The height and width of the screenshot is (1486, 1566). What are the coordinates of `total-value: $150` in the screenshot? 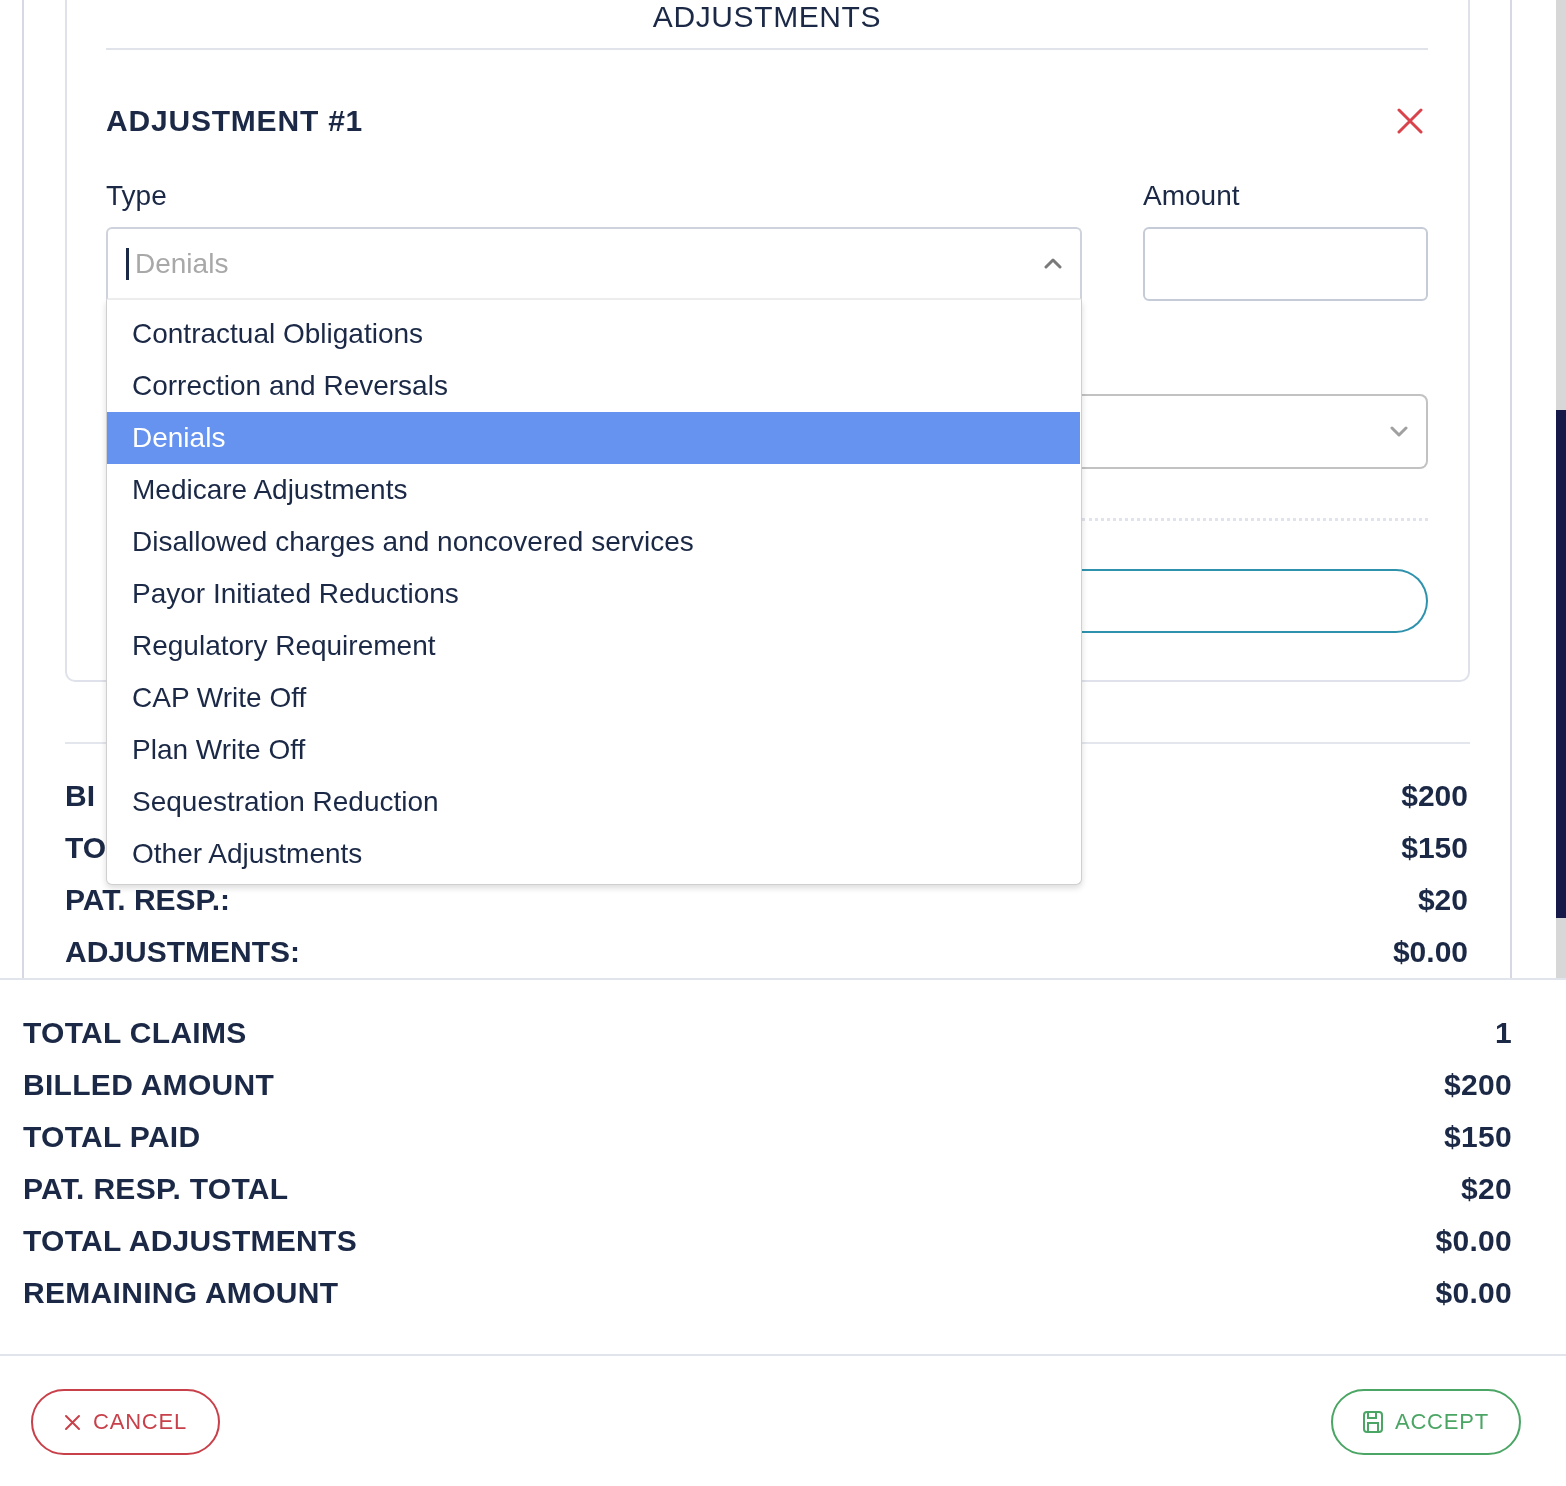 It's located at (1478, 1137).